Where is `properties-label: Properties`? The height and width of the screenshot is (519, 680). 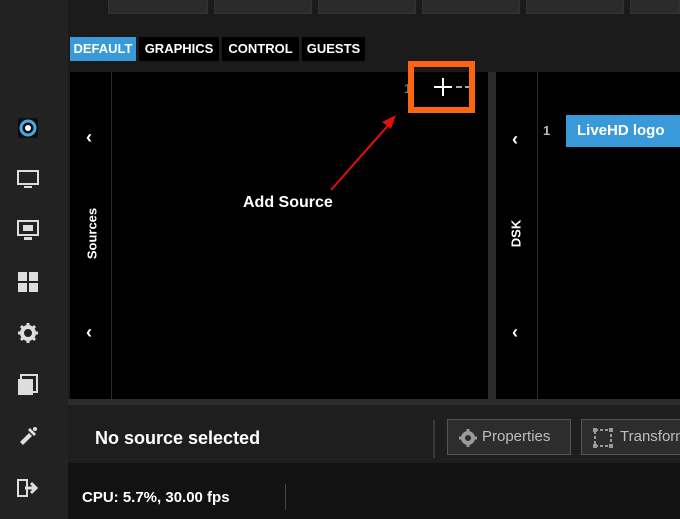 properties-label: Properties is located at coordinates (516, 436).